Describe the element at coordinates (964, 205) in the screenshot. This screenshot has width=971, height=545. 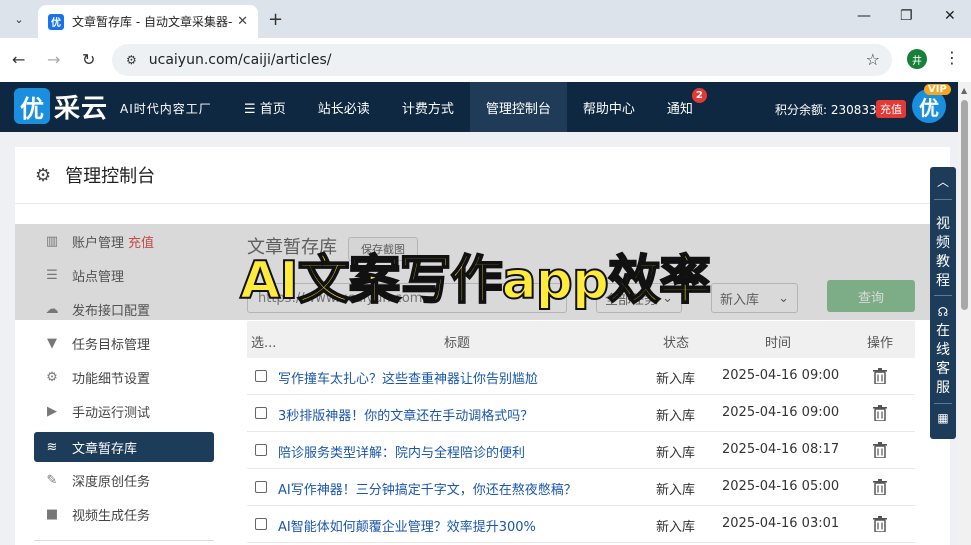
I see `scrollbar-thumb` at that location.